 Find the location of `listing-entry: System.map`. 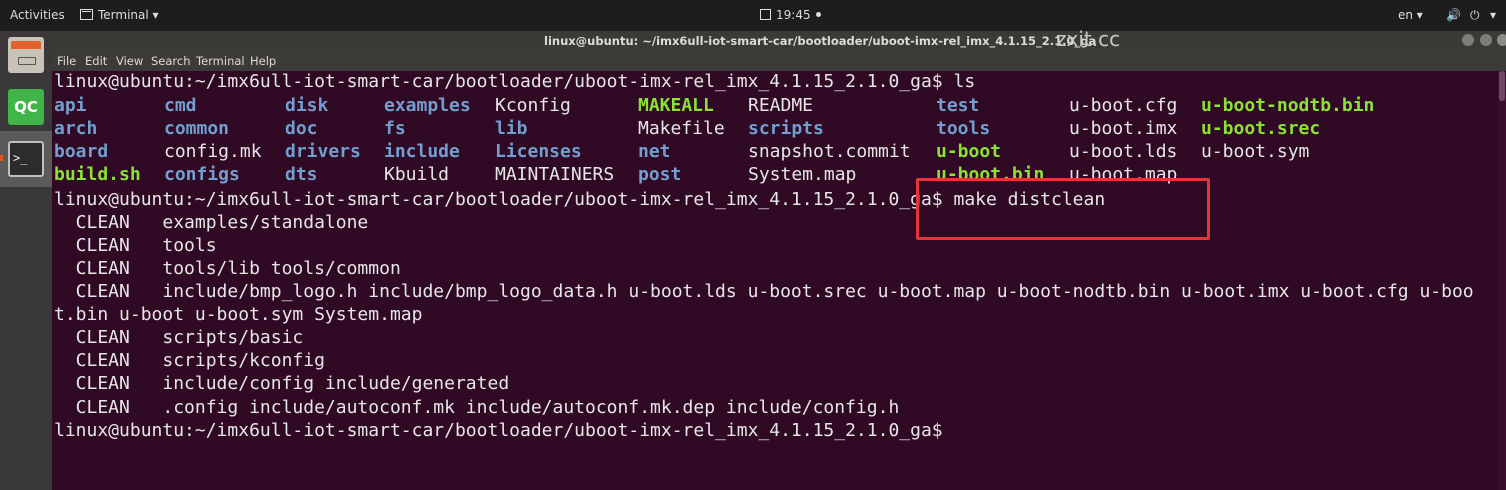

listing-entry: System.map is located at coordinates (802, 174).